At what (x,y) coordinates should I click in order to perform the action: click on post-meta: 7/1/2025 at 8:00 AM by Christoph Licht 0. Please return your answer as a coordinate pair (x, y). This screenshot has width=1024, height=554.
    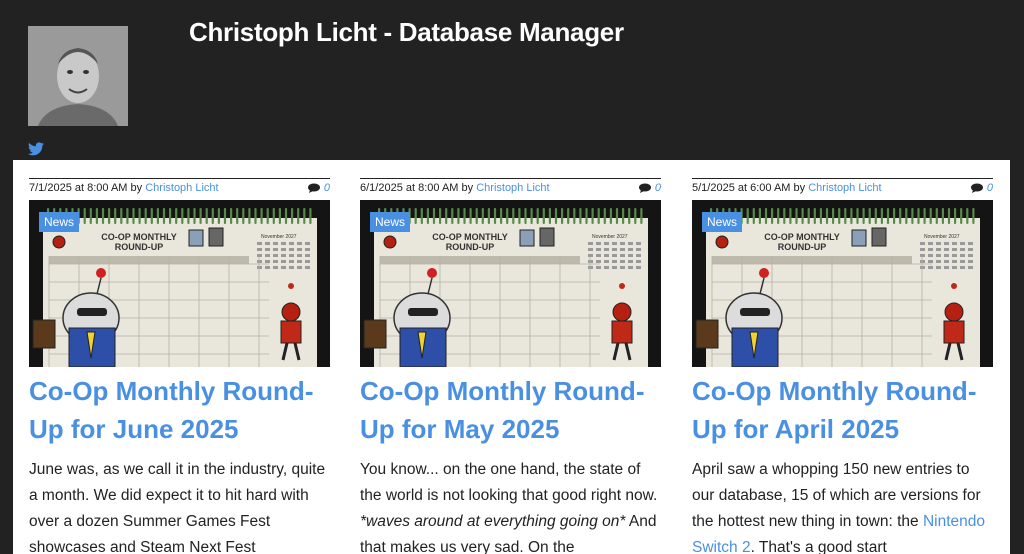
    Looking at the image, I should click on (179, 188).